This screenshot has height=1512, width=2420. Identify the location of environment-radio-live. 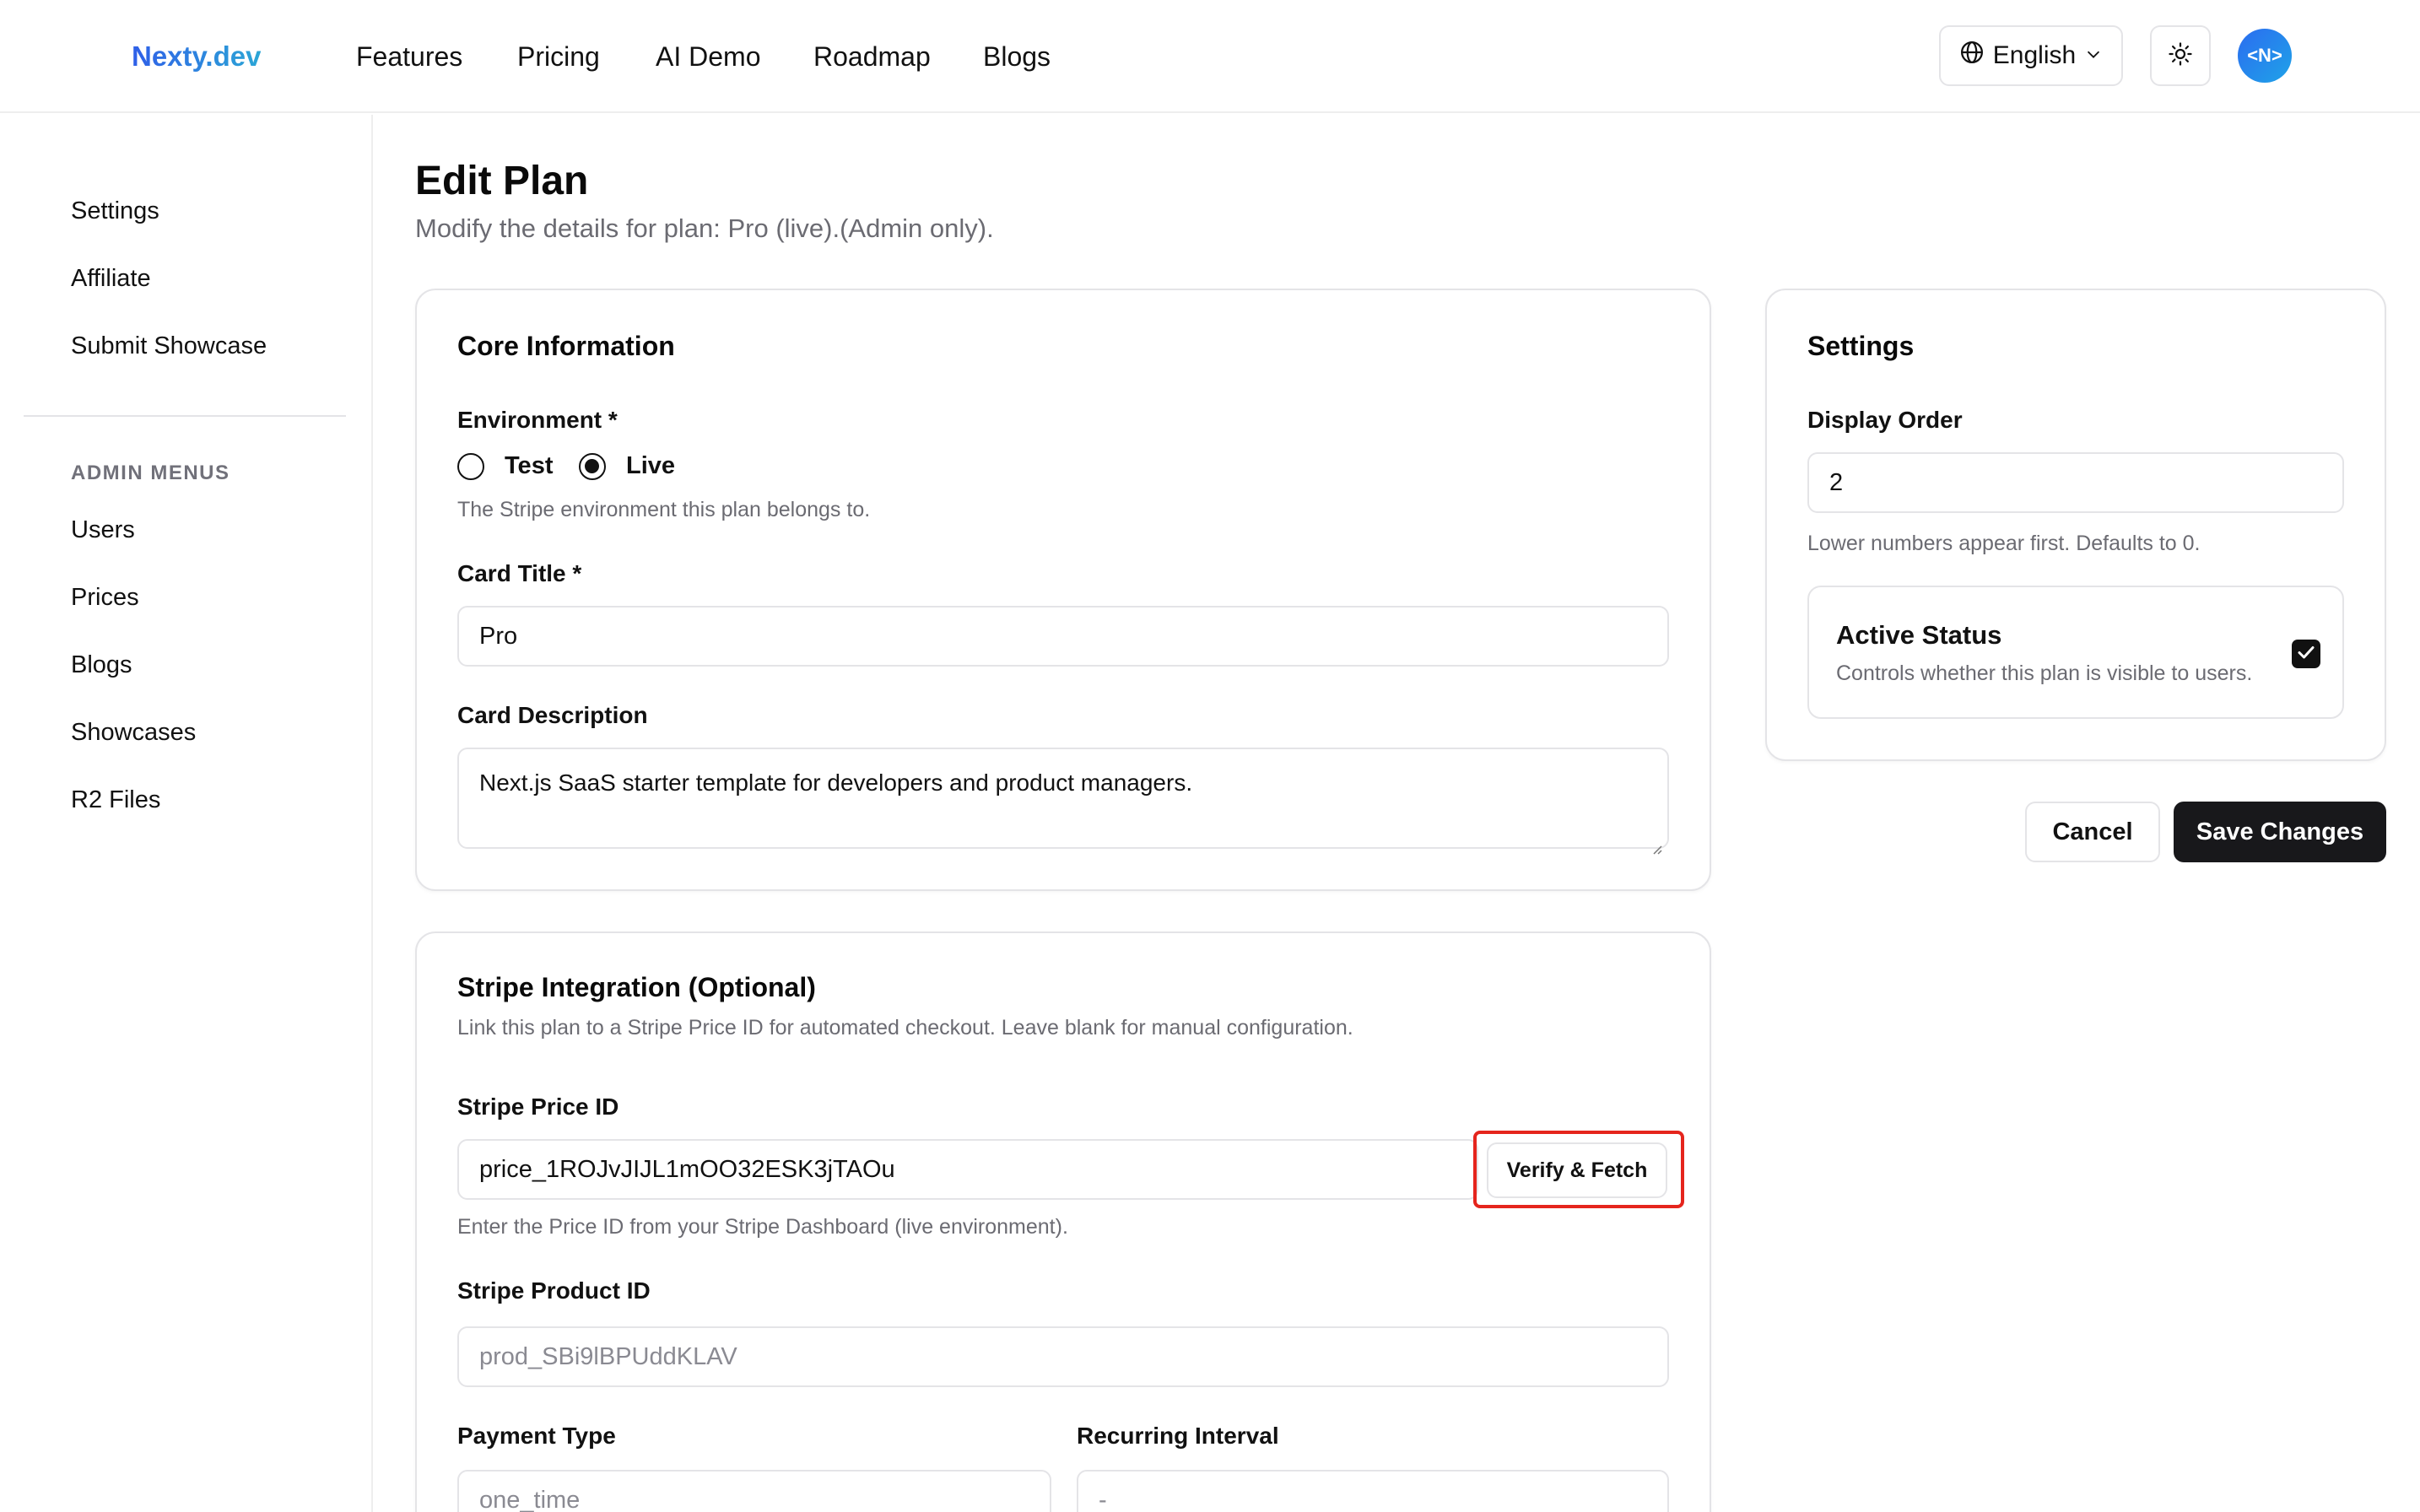
(592, 466).